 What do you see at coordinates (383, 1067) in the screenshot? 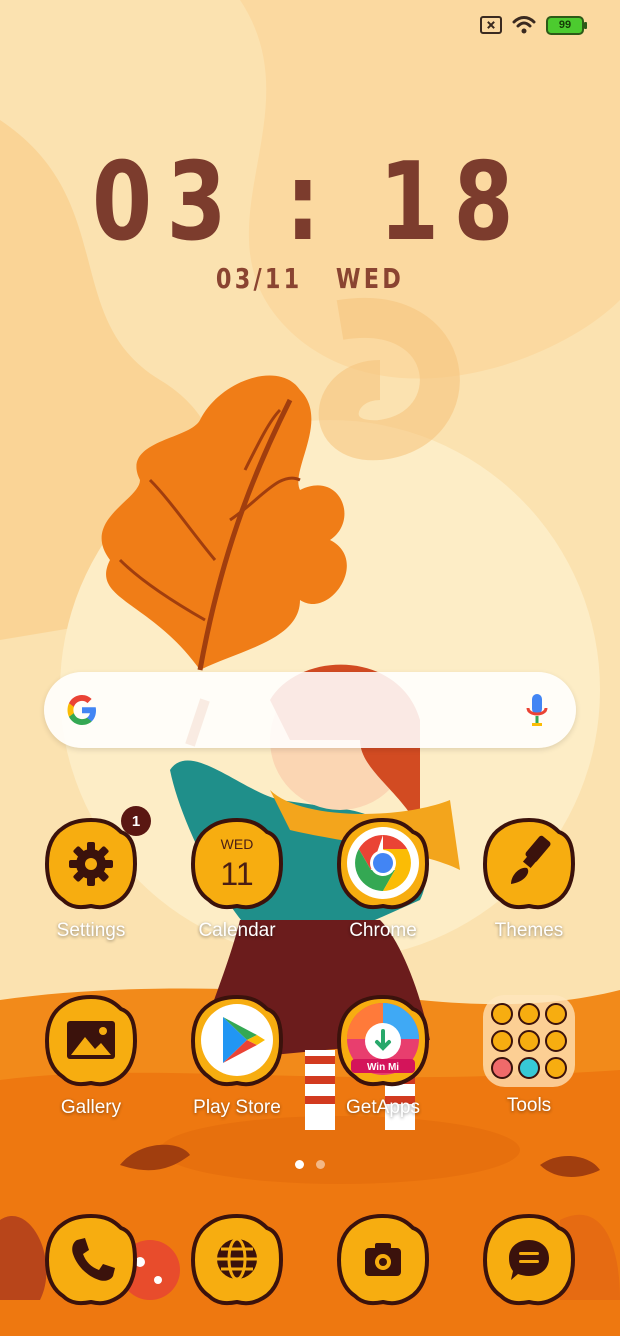
I see `getapps-sublabel: Win Mi` at bounding box center [383, 1067].